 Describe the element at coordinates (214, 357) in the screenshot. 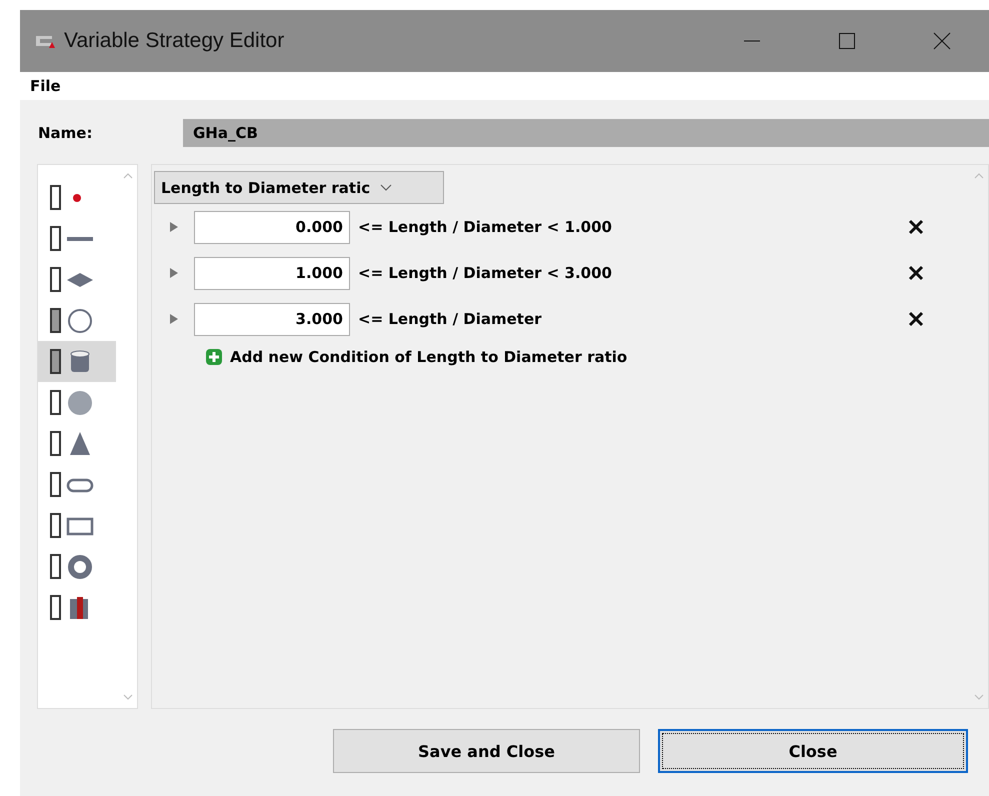

I see `add-icon` at that location.